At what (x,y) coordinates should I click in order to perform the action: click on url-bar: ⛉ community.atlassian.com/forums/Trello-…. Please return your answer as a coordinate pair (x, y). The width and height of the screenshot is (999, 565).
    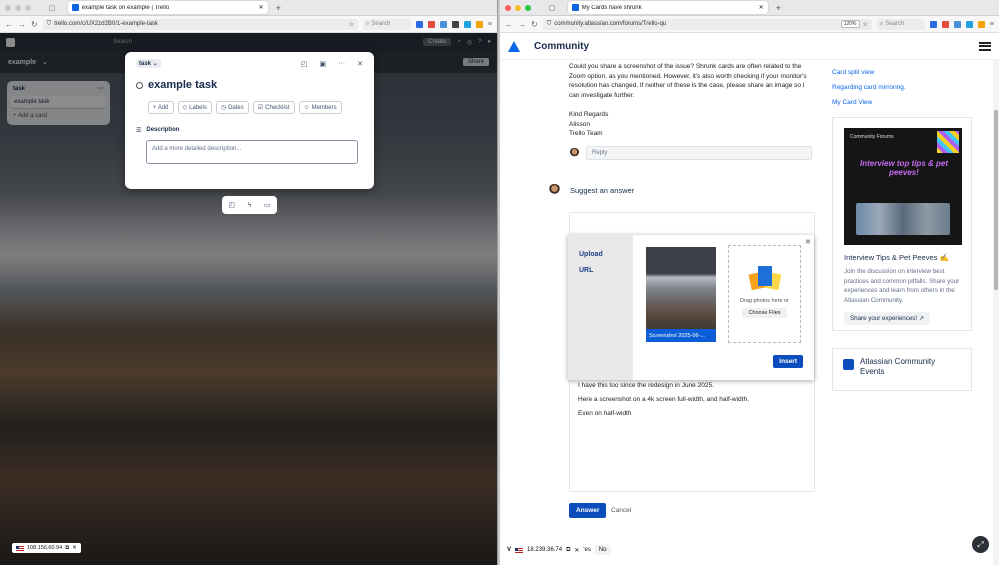
    Looking at the image, I should click on (707, 24).